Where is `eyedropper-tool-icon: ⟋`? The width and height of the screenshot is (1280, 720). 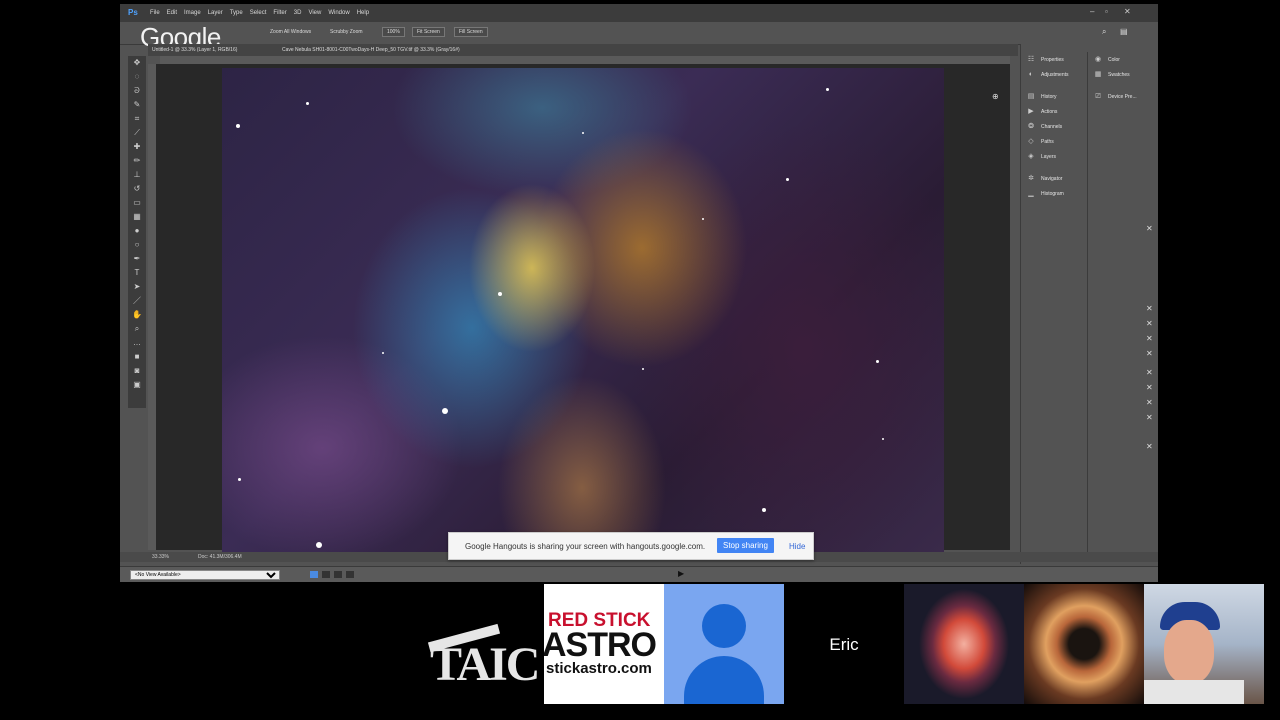 eyedropper-tool-icon: ⟋ is located at coordinates (137, 133).